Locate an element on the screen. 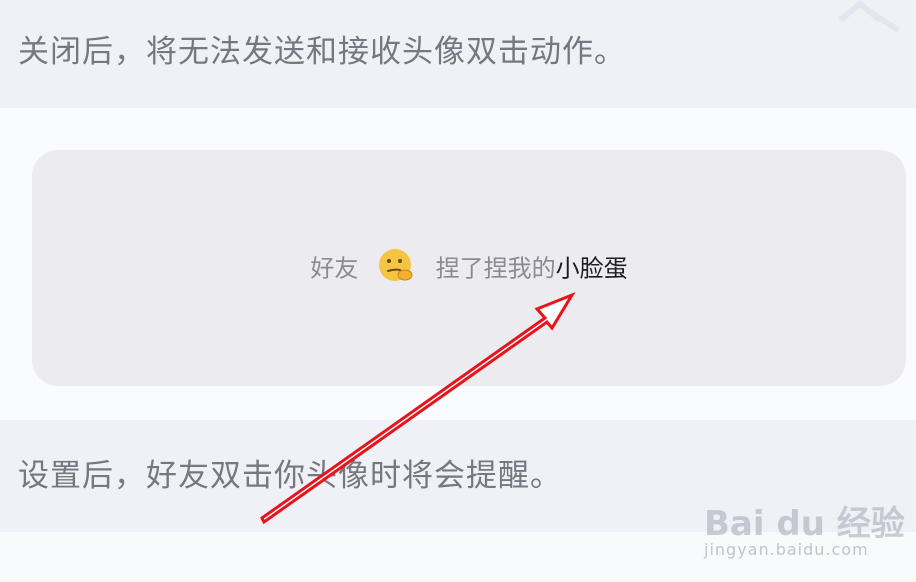 This screenshot has width=916, height=582. close-setting-description: 关闭后，将无法发送和接收头像双击动作。 is located at coordinates (322, 52).